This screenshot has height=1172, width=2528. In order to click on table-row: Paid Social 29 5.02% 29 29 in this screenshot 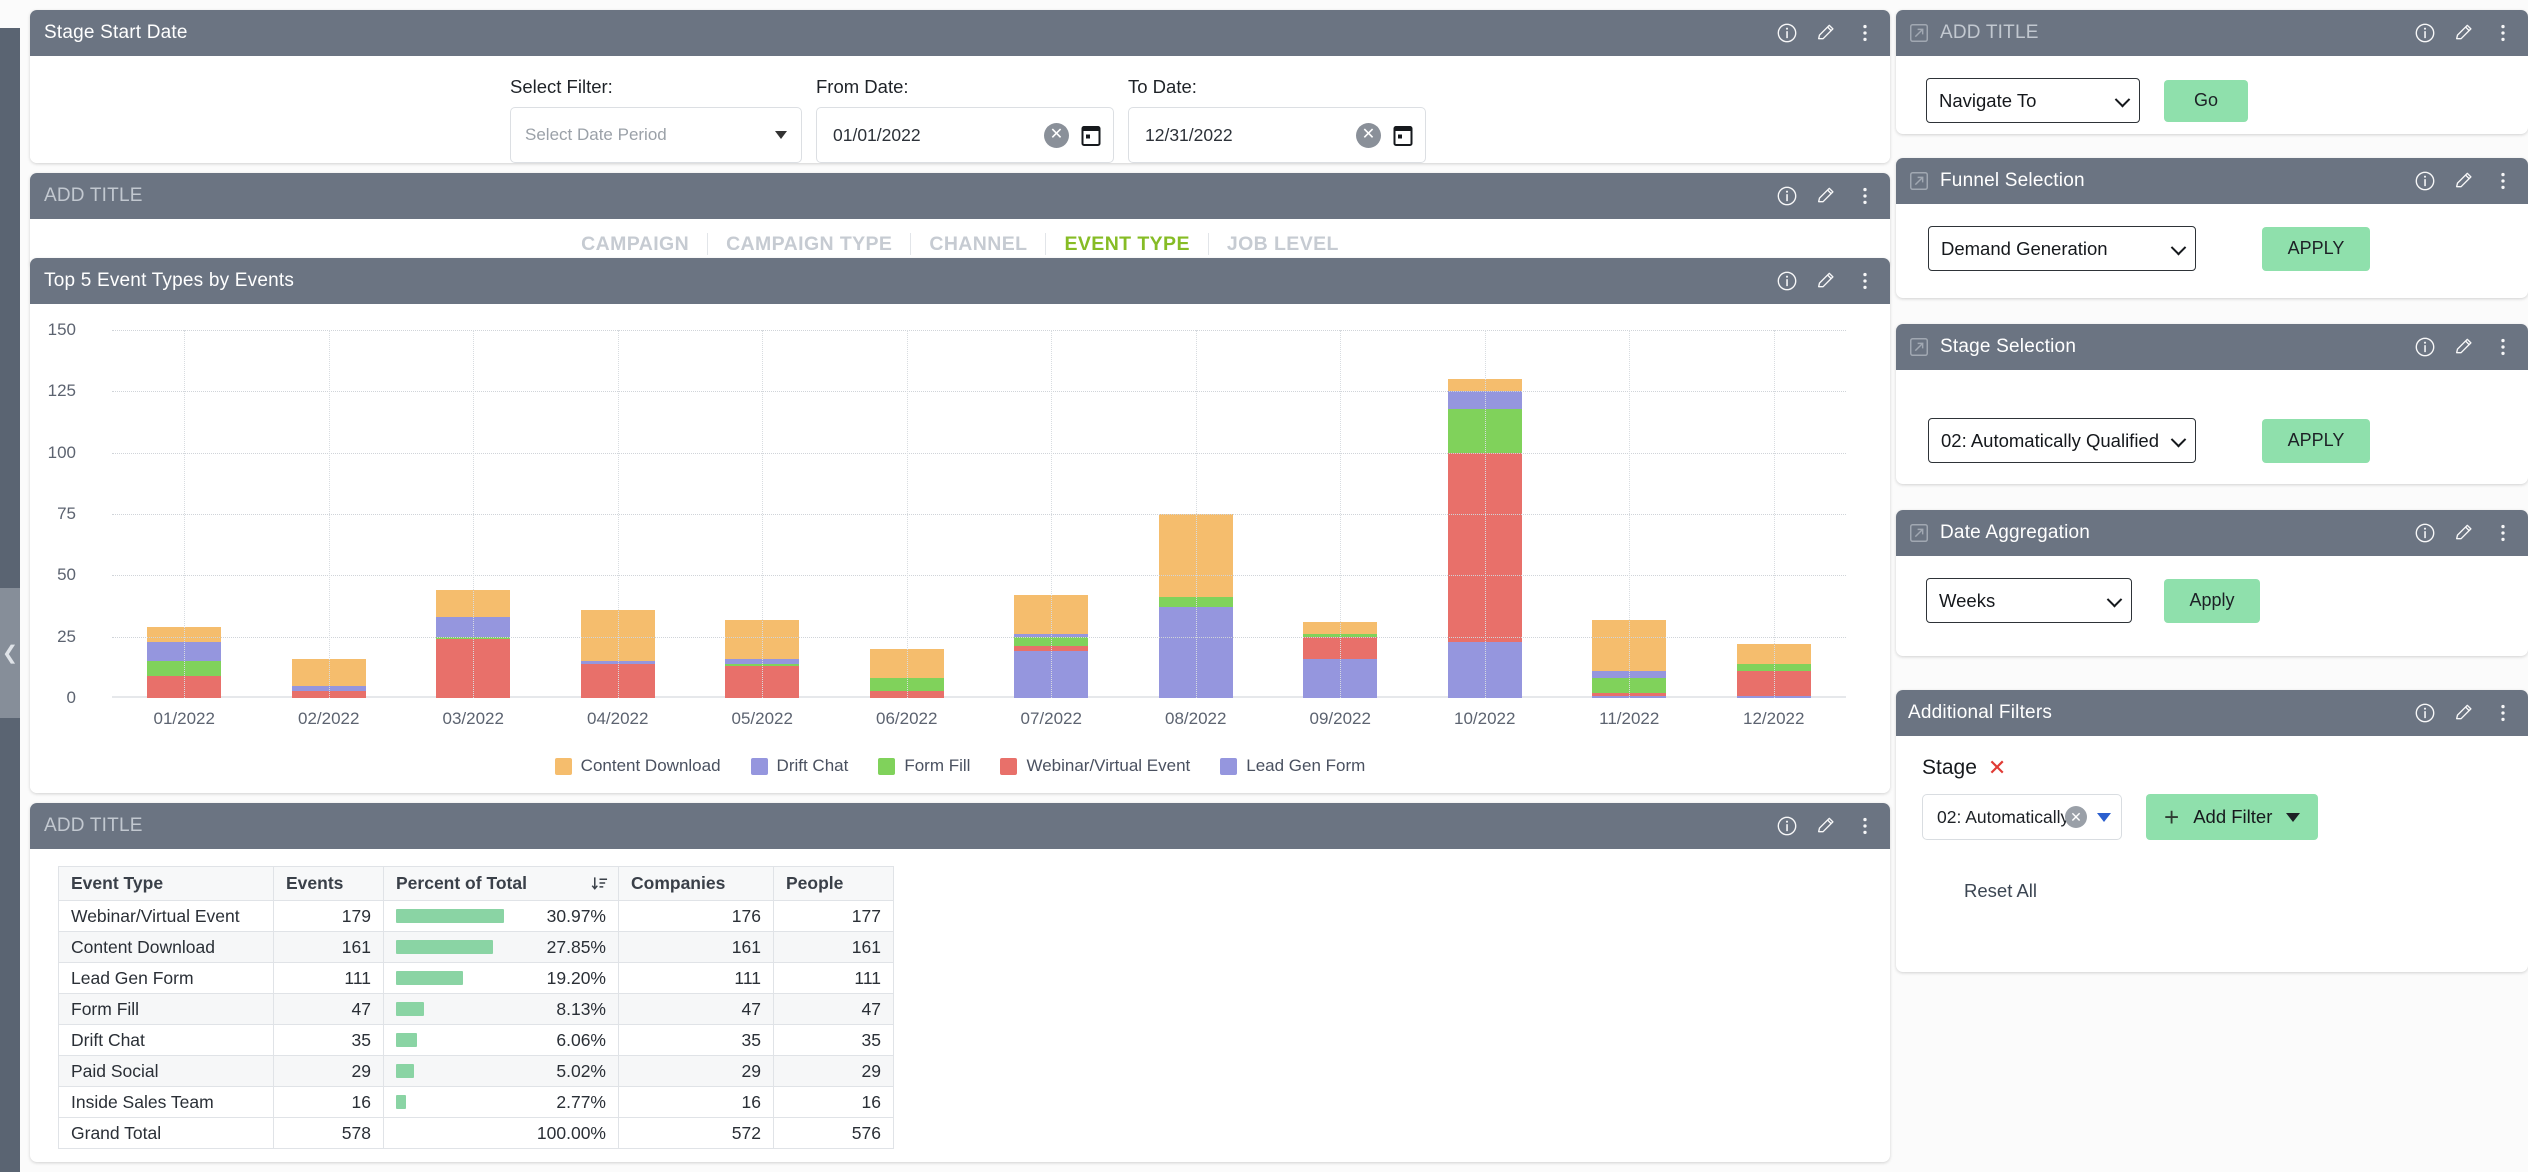, I will do `click(476, 1071)`.